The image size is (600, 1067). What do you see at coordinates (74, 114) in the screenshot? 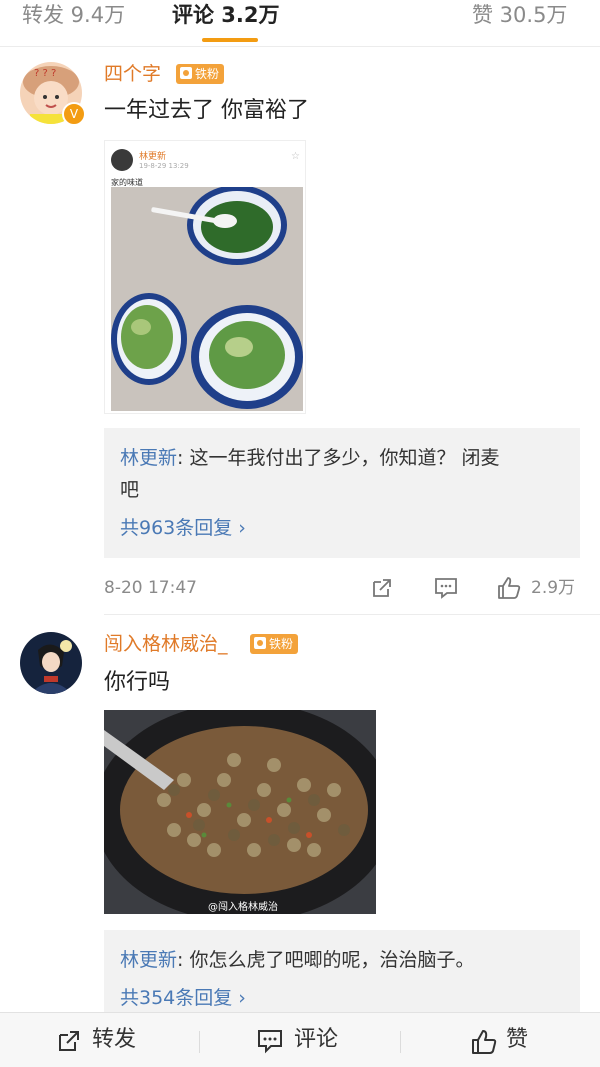
I see `verified-badge-icon: V` at bounding box center [74, 114].